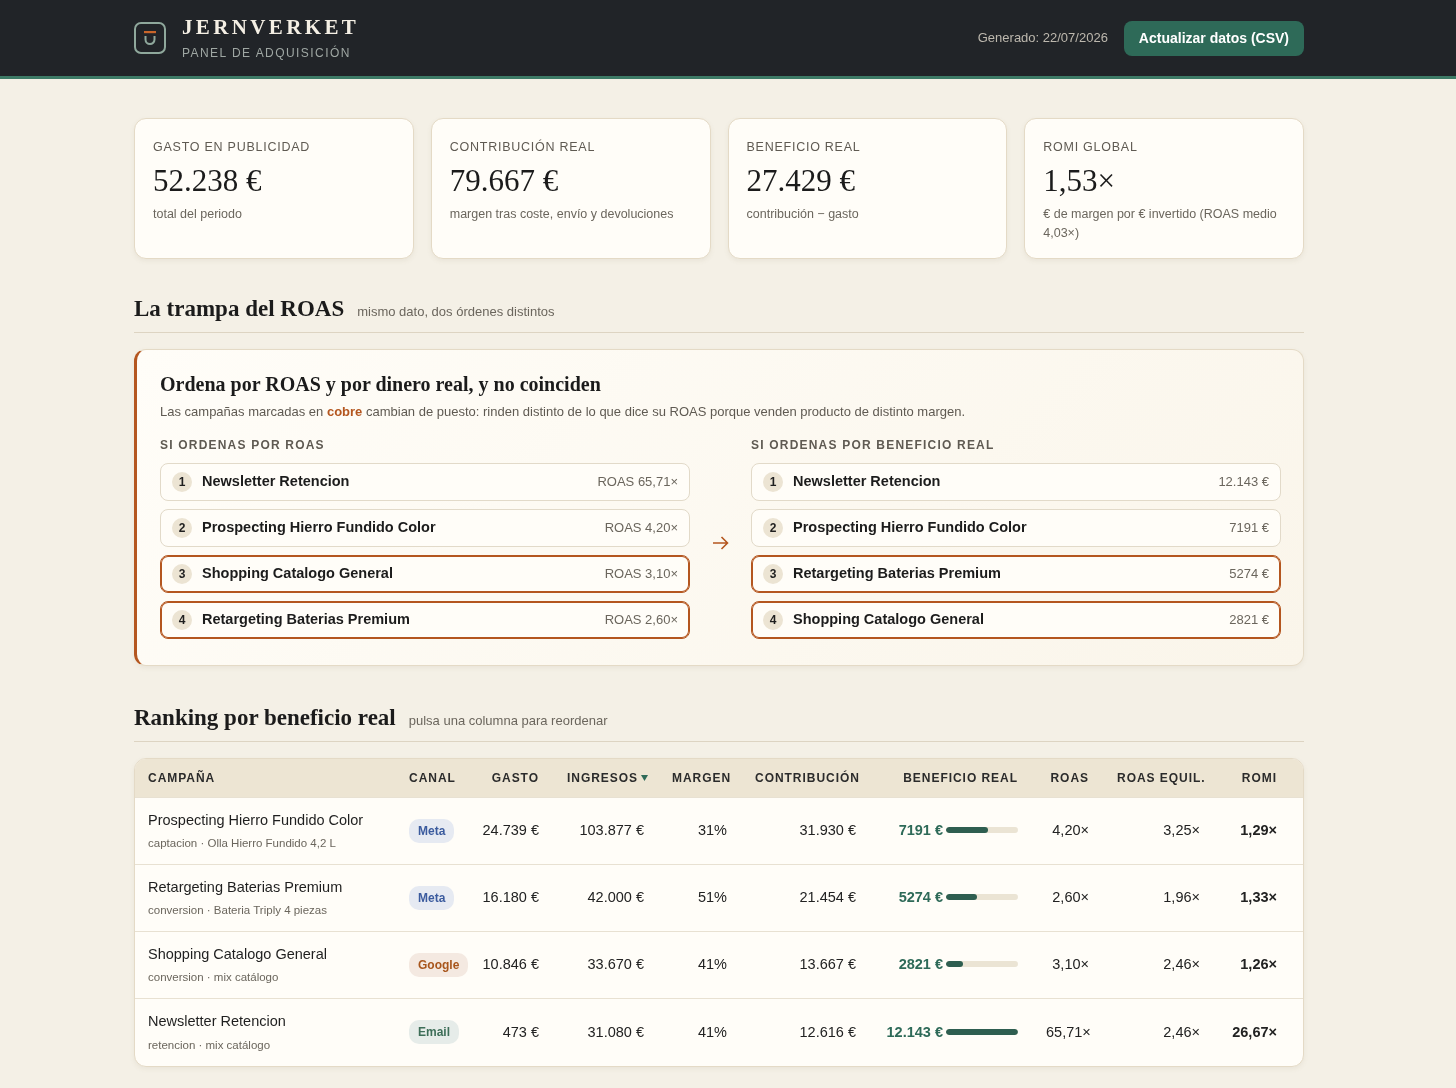 The width and height of the screenshot is (1456, 1088). What do you see at coordinates (232, 147) in the screenshot?
I see `kpi-label: GASTO EN PUBLICIDAD` at bounding box center [232, 147].